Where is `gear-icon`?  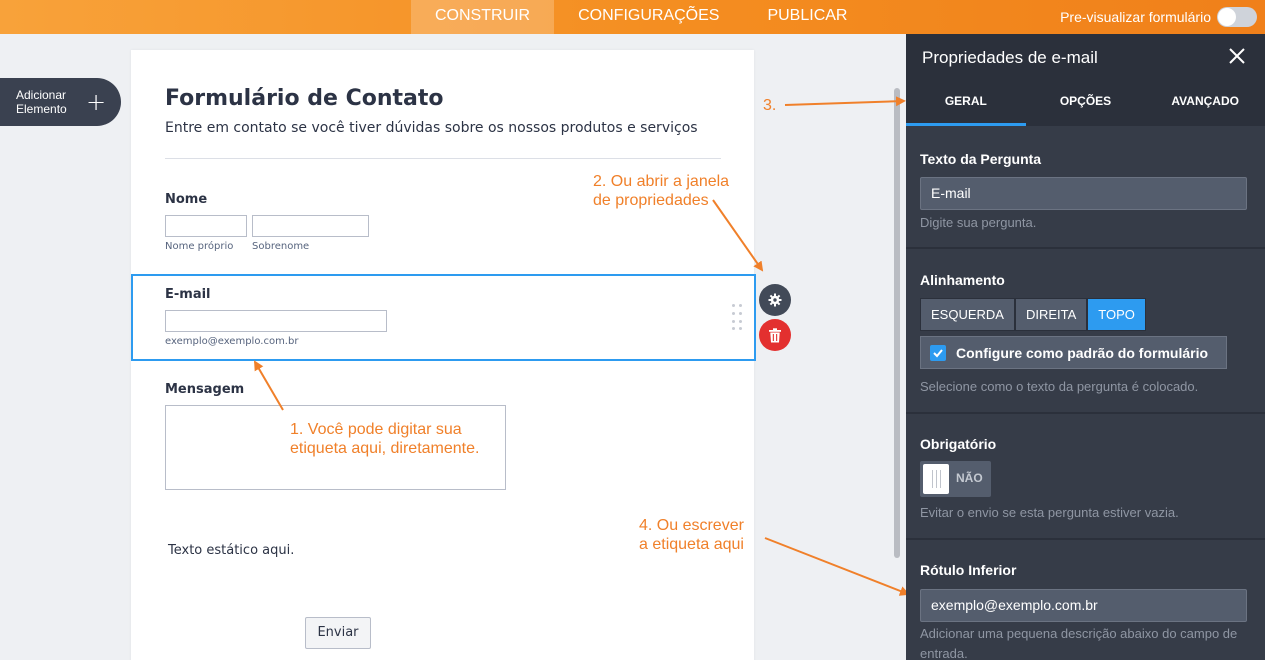 gear-icon is located at coordinates (775, 300).